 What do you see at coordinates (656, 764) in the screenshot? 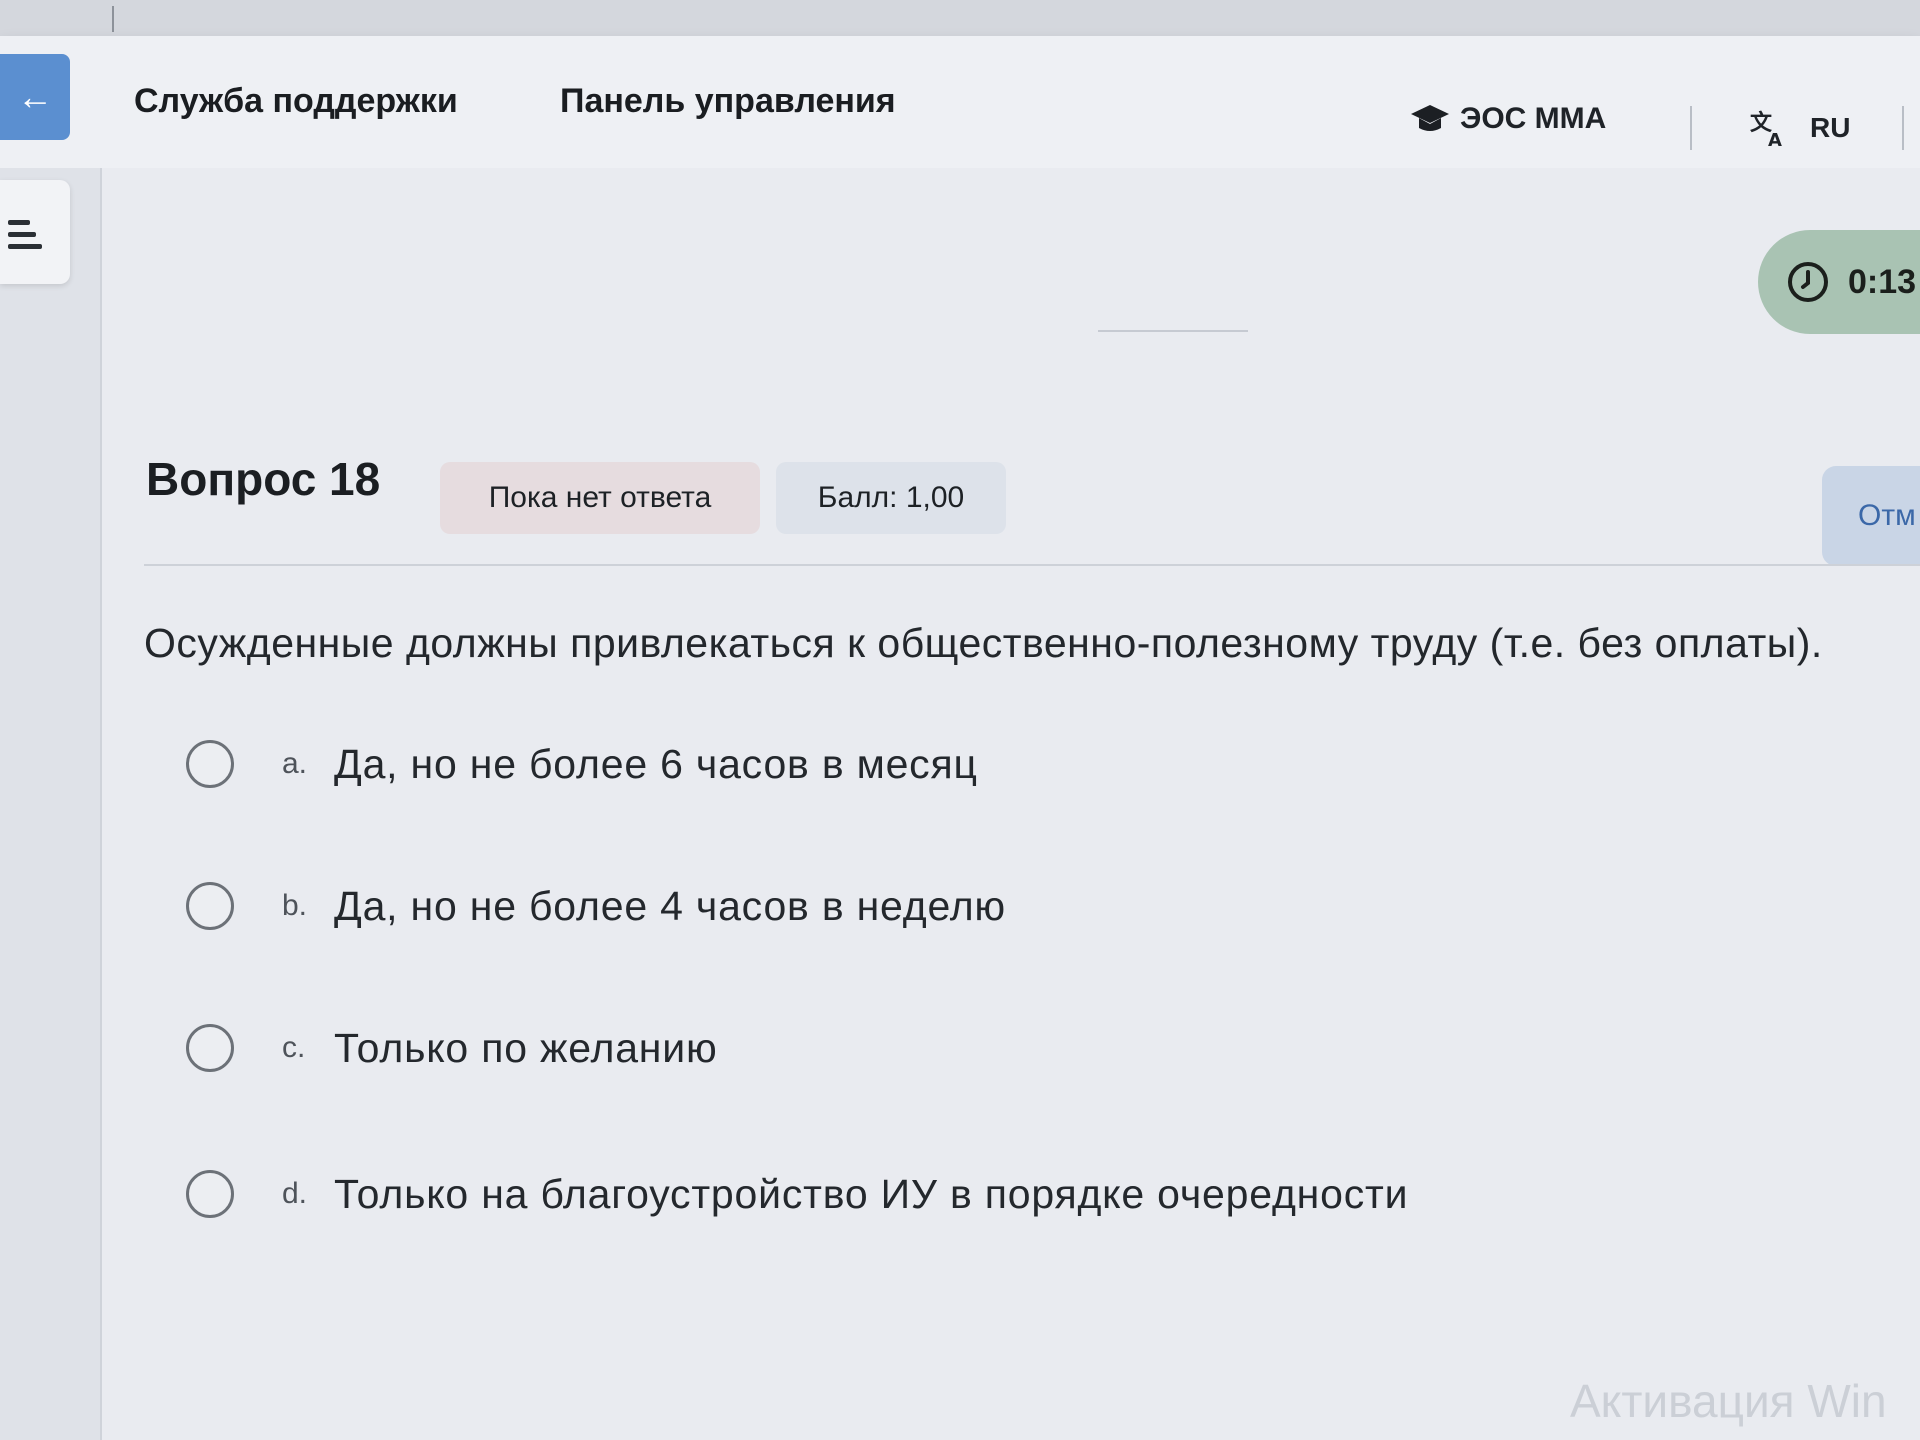
I see `answer-label: Да, но не более 6 часов в месяц` at bounding box center [656, 764].